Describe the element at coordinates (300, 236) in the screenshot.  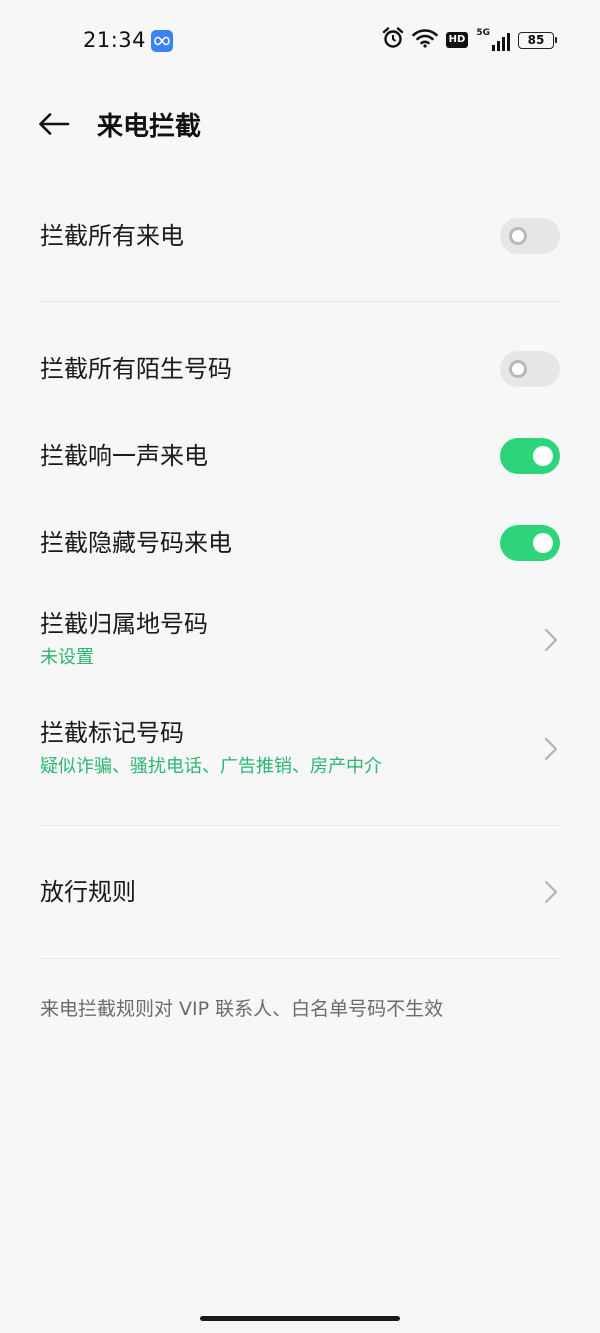
I see `setting-block-all-calls: 拦截所有来电` at that location.